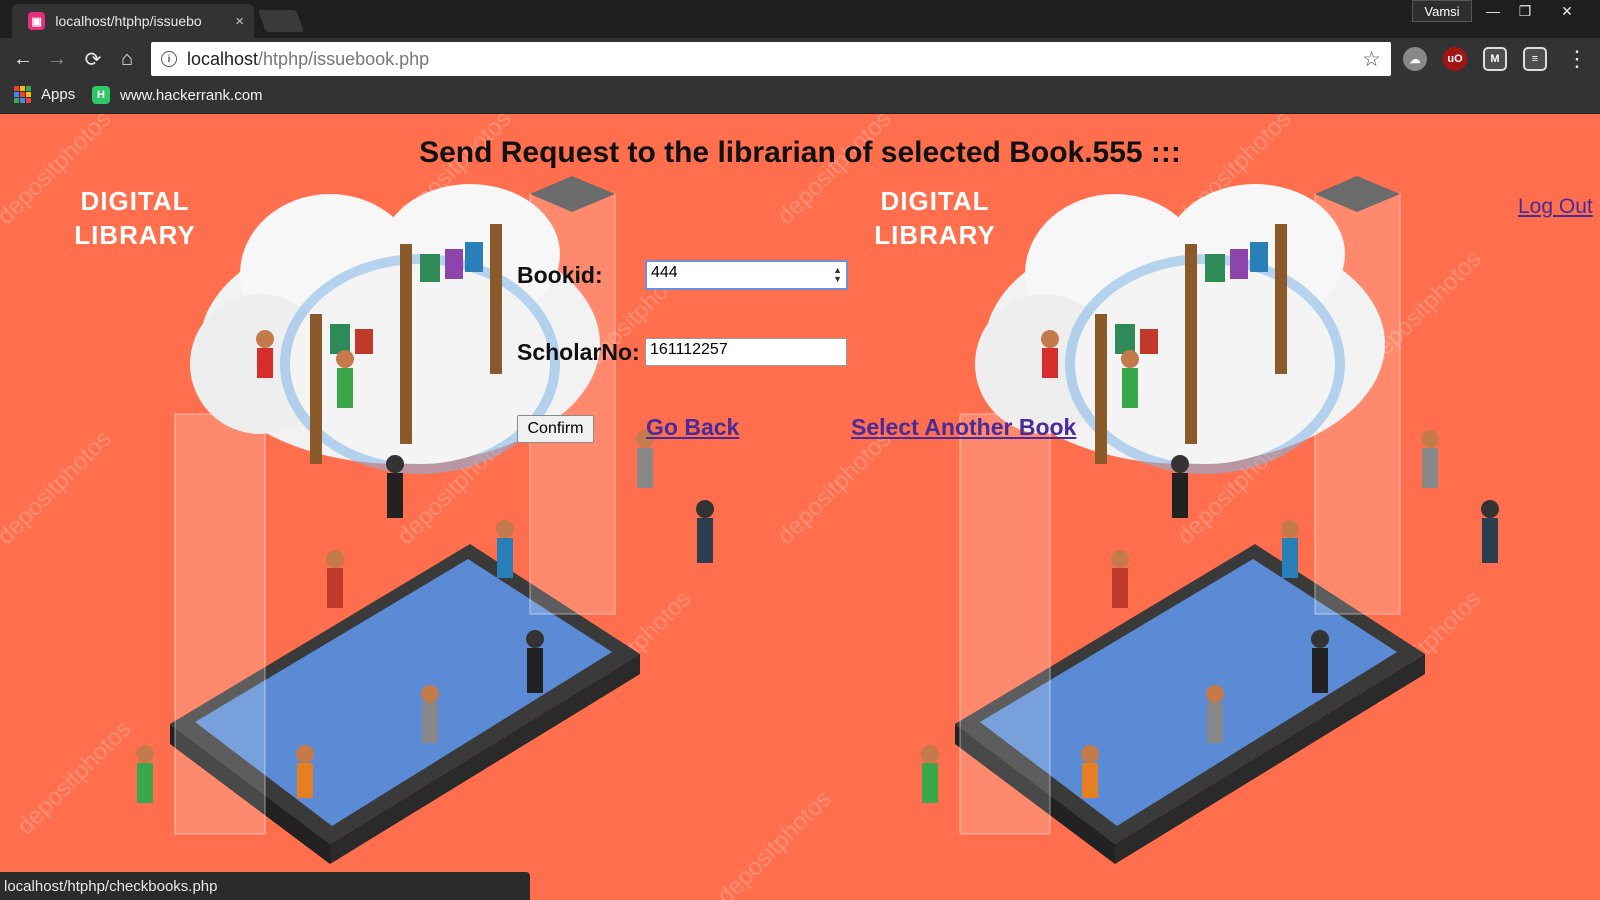  I want to click on close-window-icon: ✕, so click(1567, 11).